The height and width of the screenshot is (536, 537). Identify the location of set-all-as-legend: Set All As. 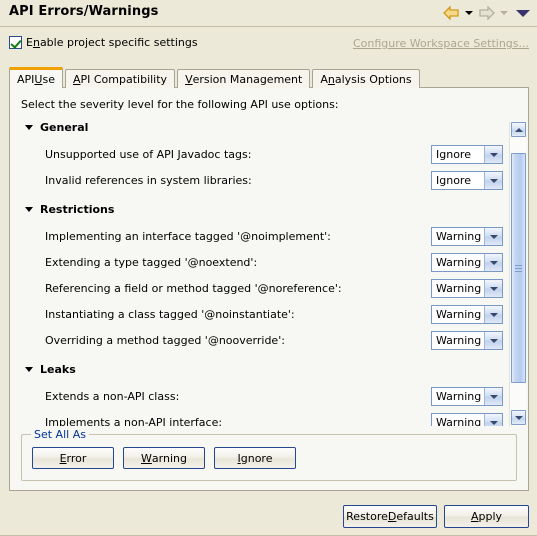
(60, 434).